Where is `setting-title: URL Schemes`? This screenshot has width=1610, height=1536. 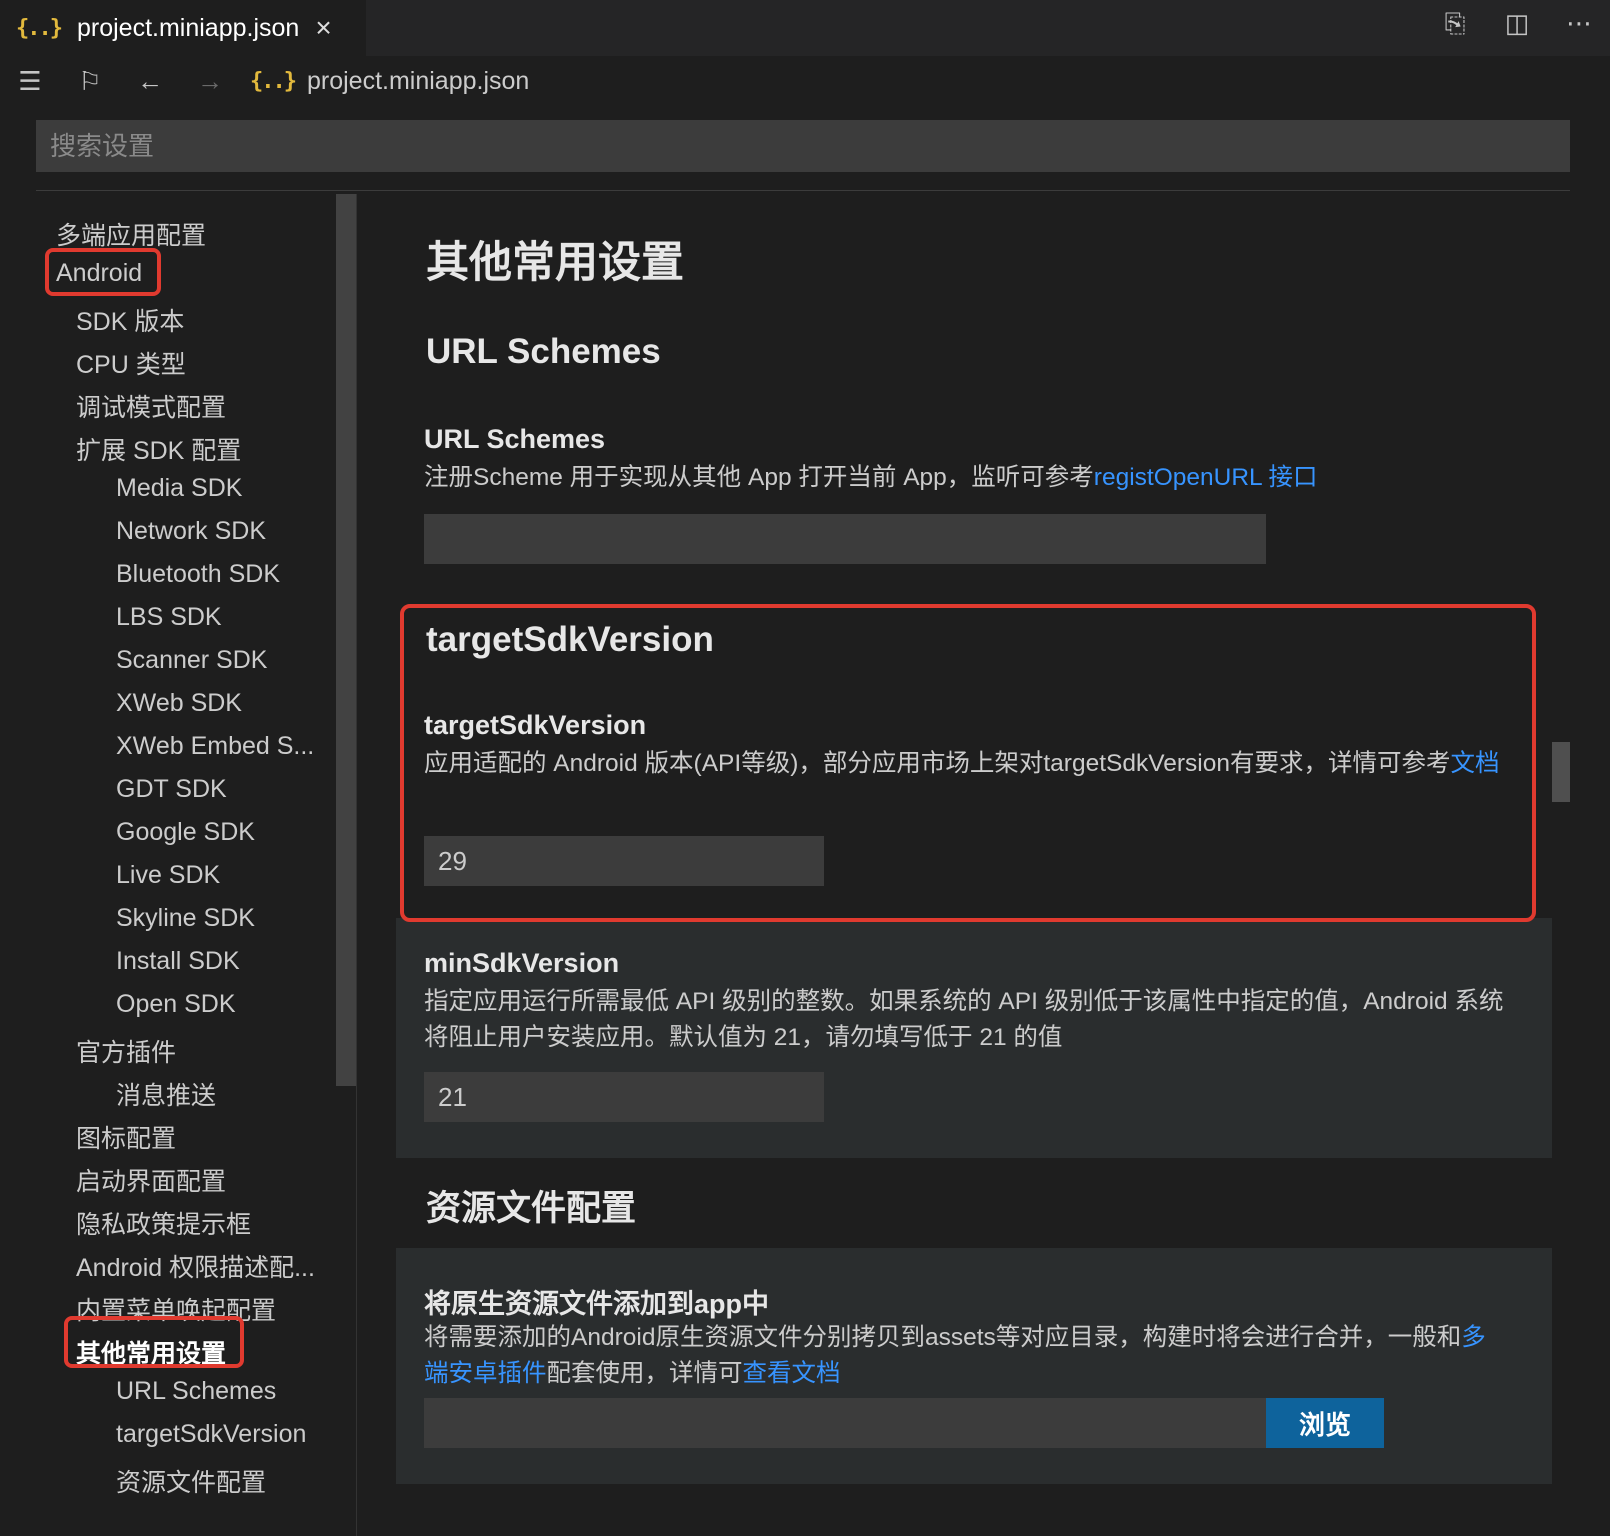 setting-title: URL Schemes is located at coordinates (515, 439).